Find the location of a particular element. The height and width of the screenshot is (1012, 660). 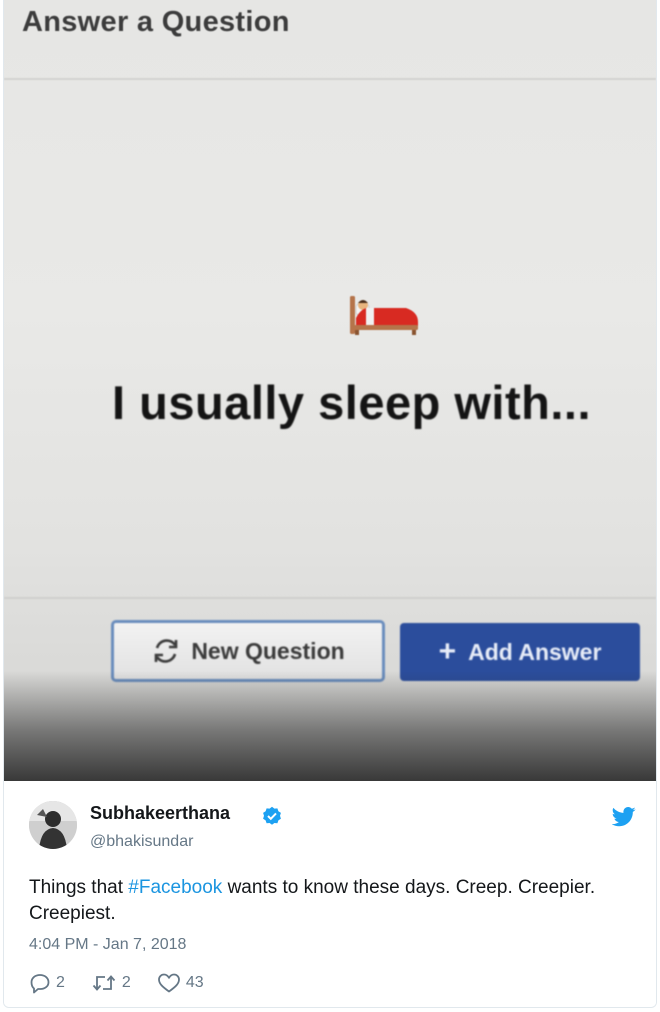

retweet-button: 2 is located at coordinates (111, 983).